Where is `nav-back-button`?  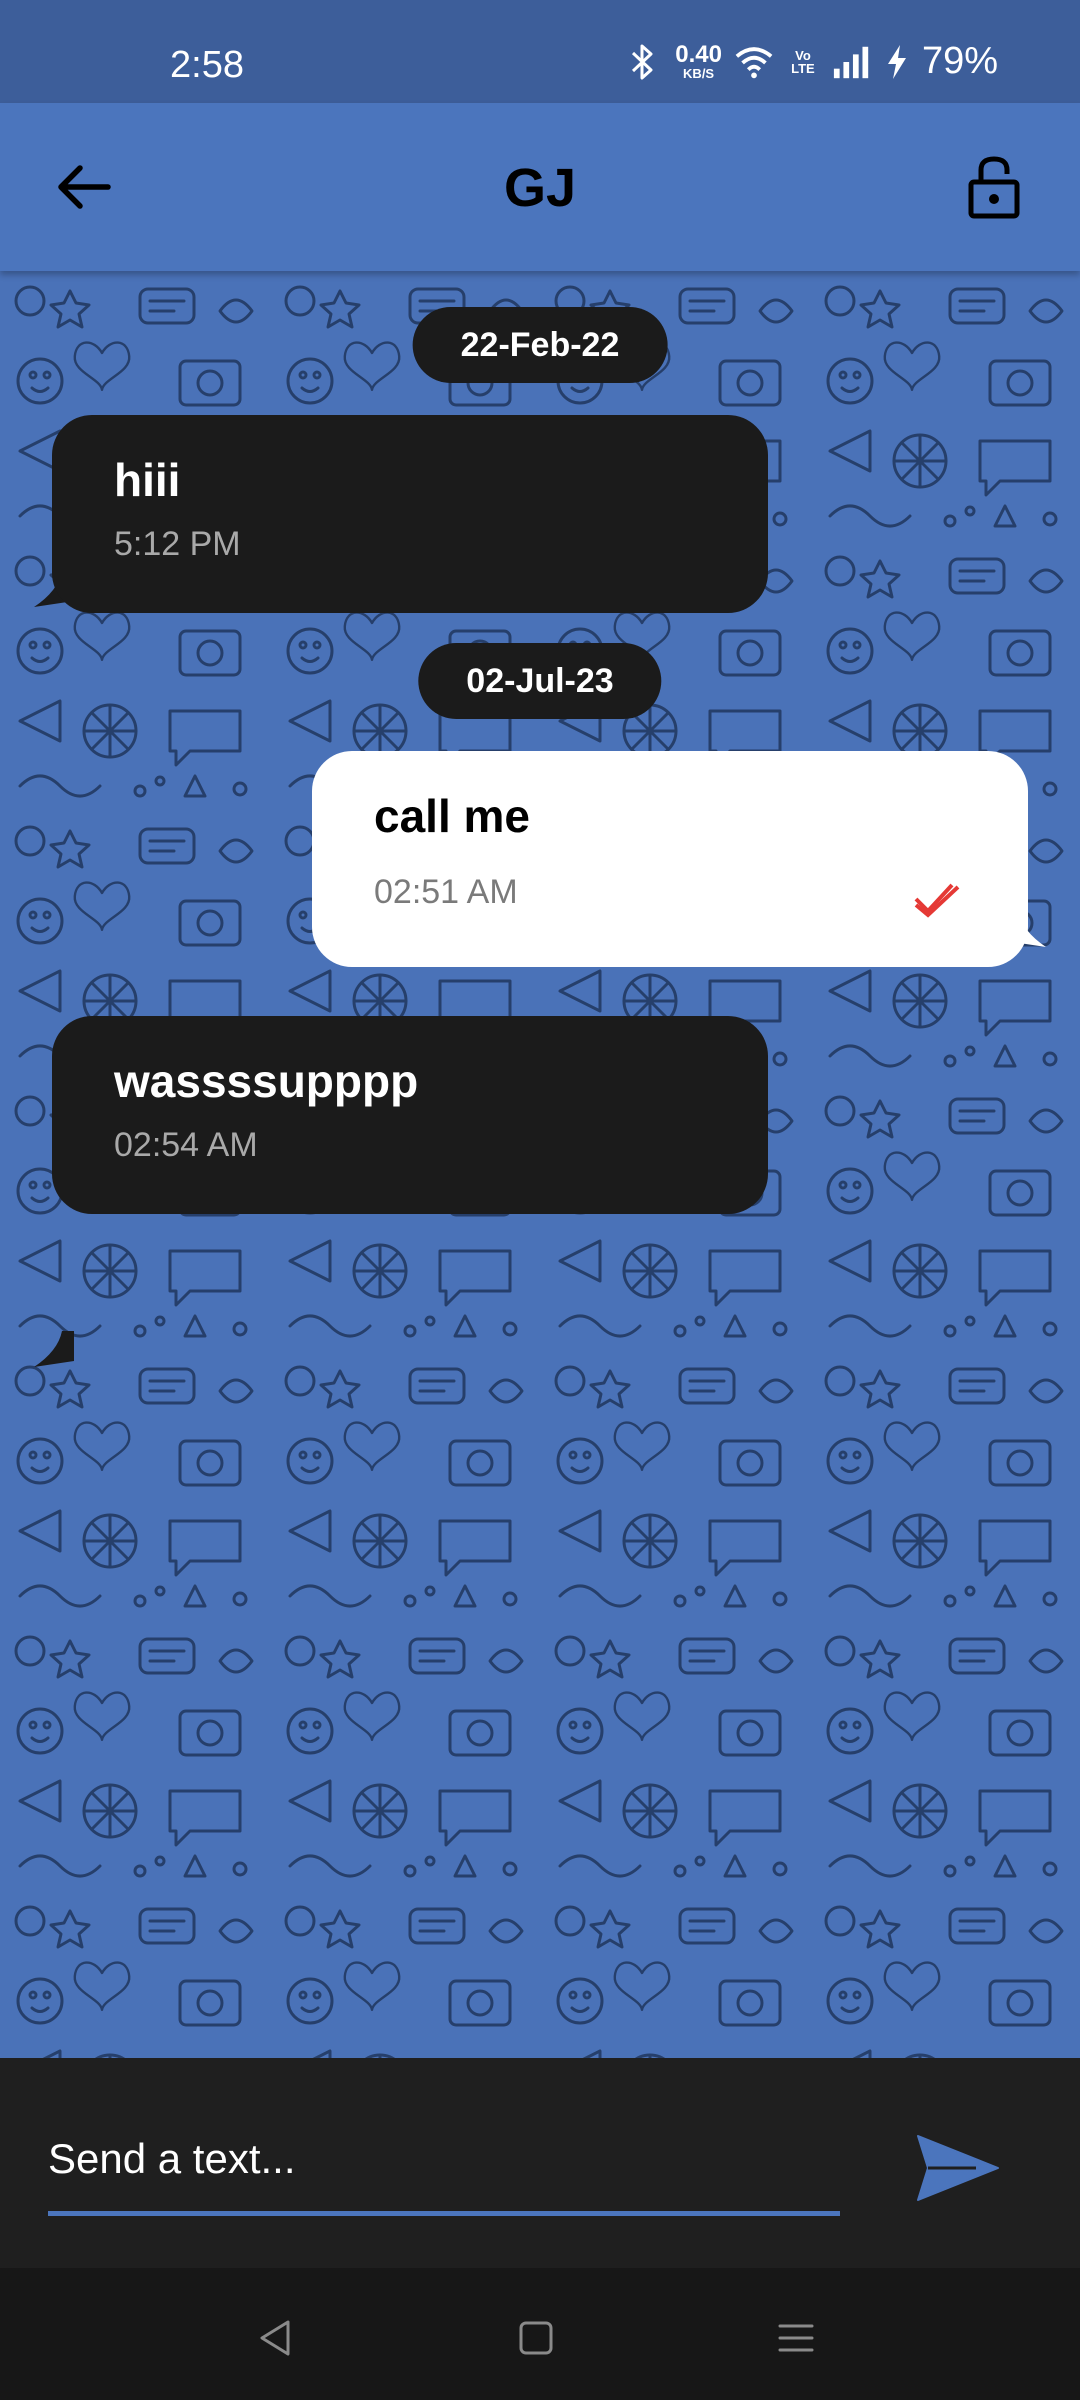
nav-back-button is located at coordinates (276, 2338).